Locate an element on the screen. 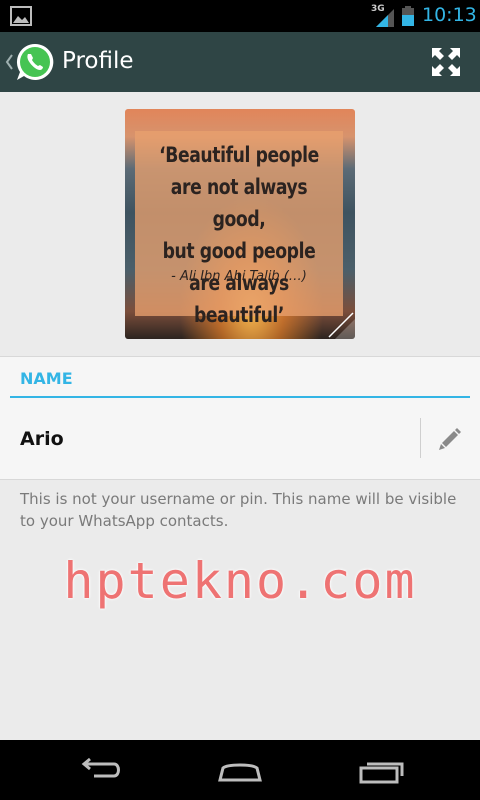 The width and height of the screenshot is (480, 800). name-value: Ario is located at coordinates (42, 439).